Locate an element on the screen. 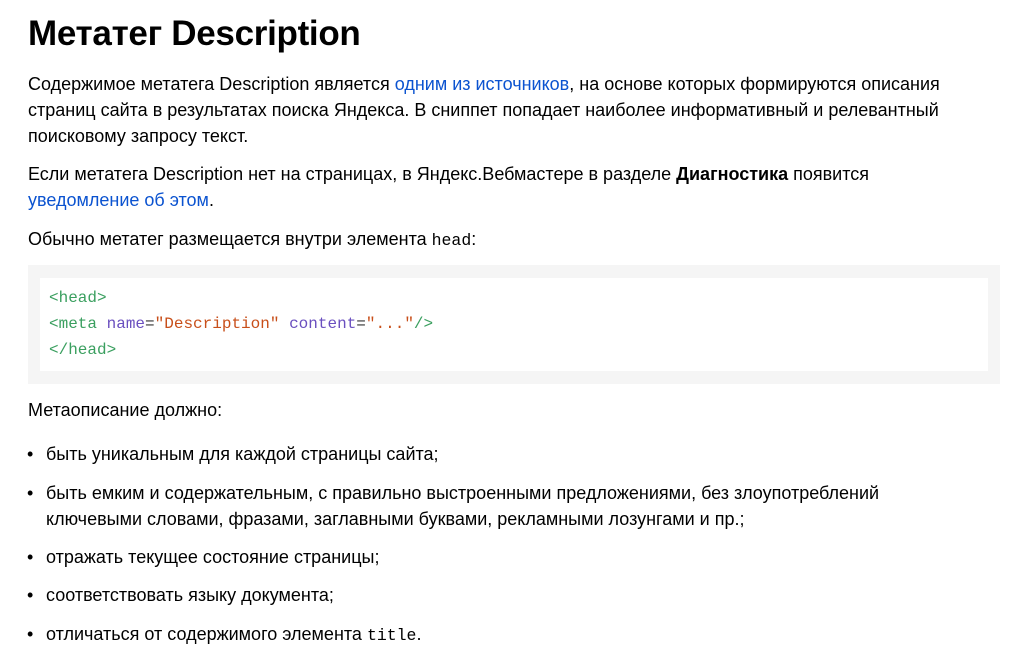 The image size is (1024, 657). code-val-ellipsis: "..." is located at coordinates (389, 324).